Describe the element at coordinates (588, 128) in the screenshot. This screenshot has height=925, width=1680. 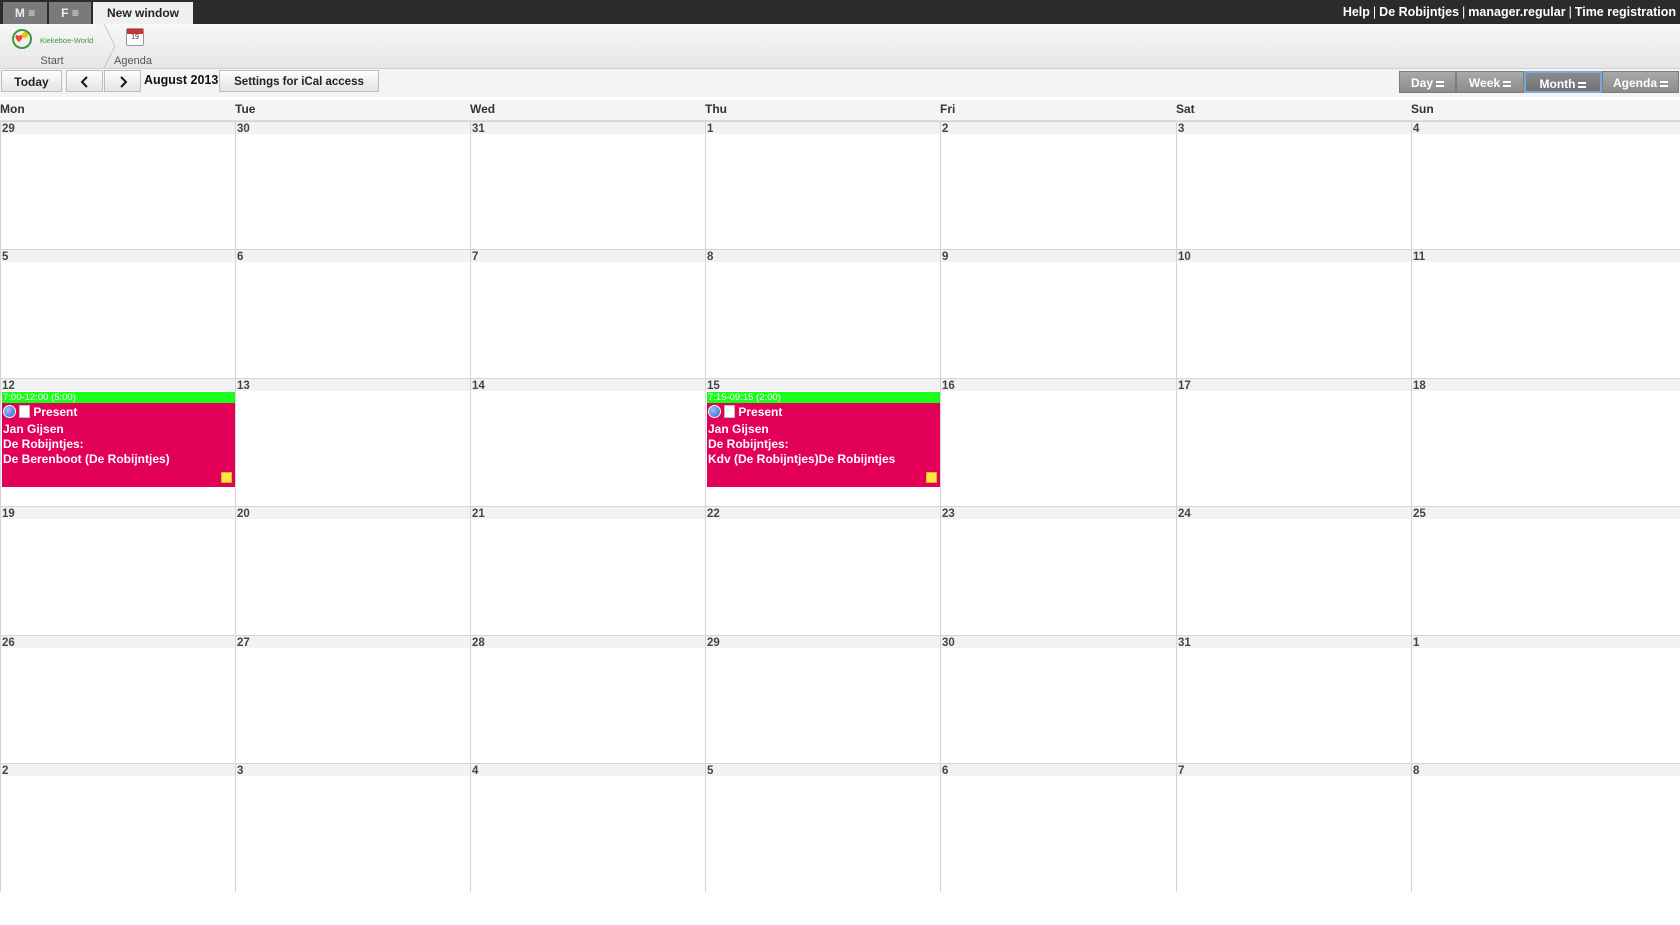
I see `day-number: 31` at that location.